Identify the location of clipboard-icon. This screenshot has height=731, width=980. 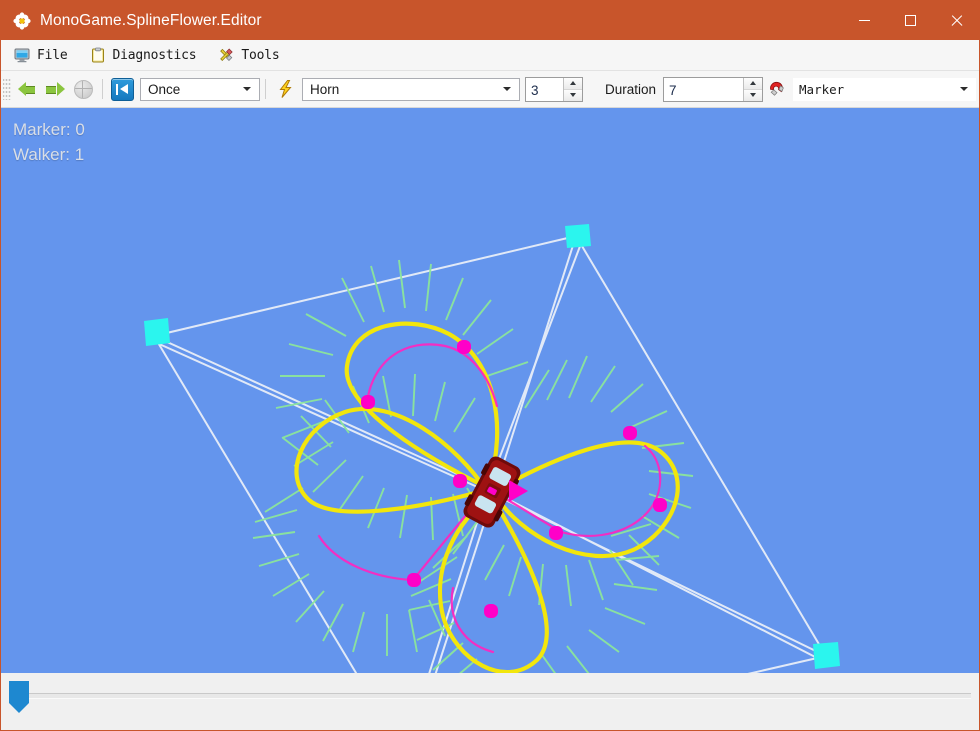
(98, 55).